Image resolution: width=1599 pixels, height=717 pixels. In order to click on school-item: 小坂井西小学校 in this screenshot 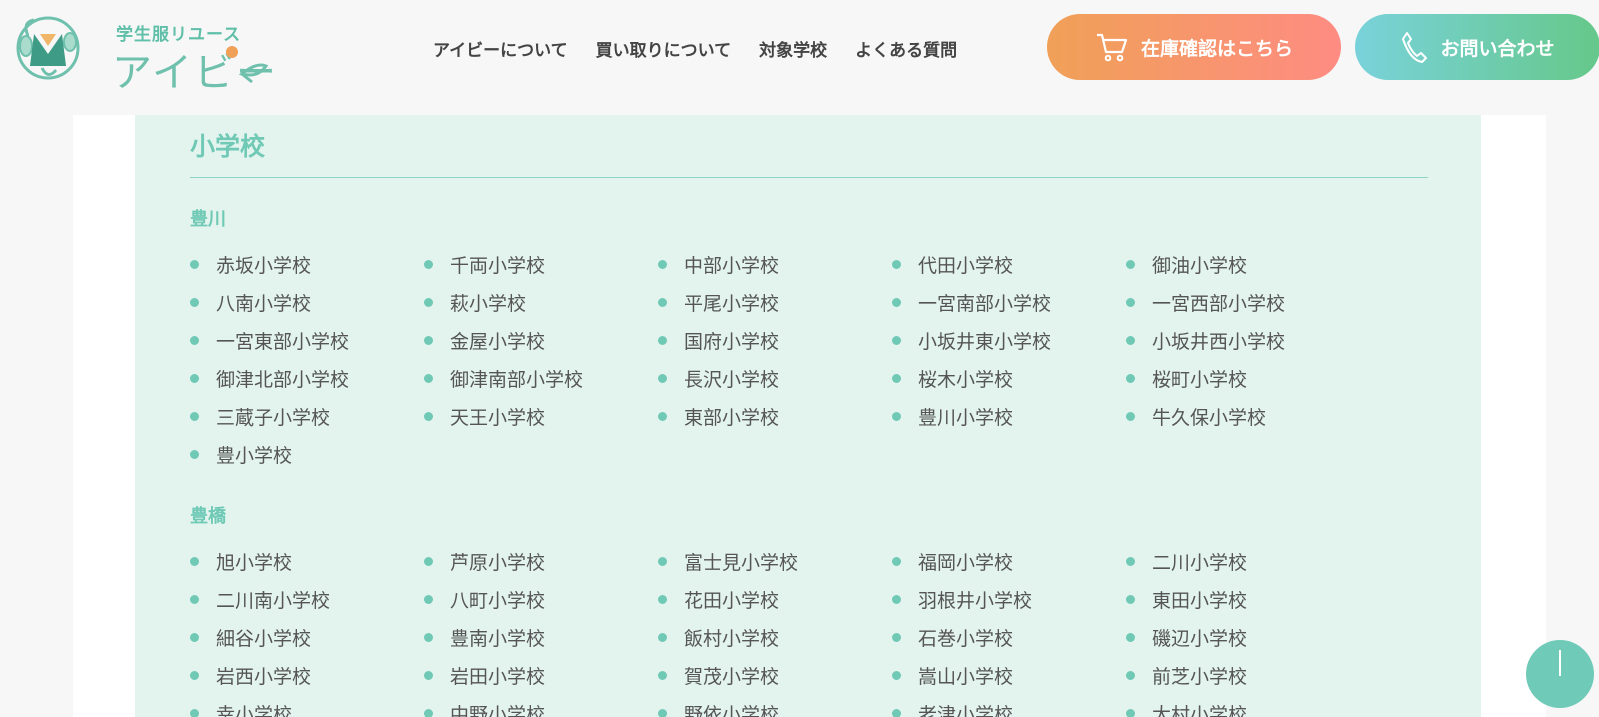, I will do `click(1243, 340)`.